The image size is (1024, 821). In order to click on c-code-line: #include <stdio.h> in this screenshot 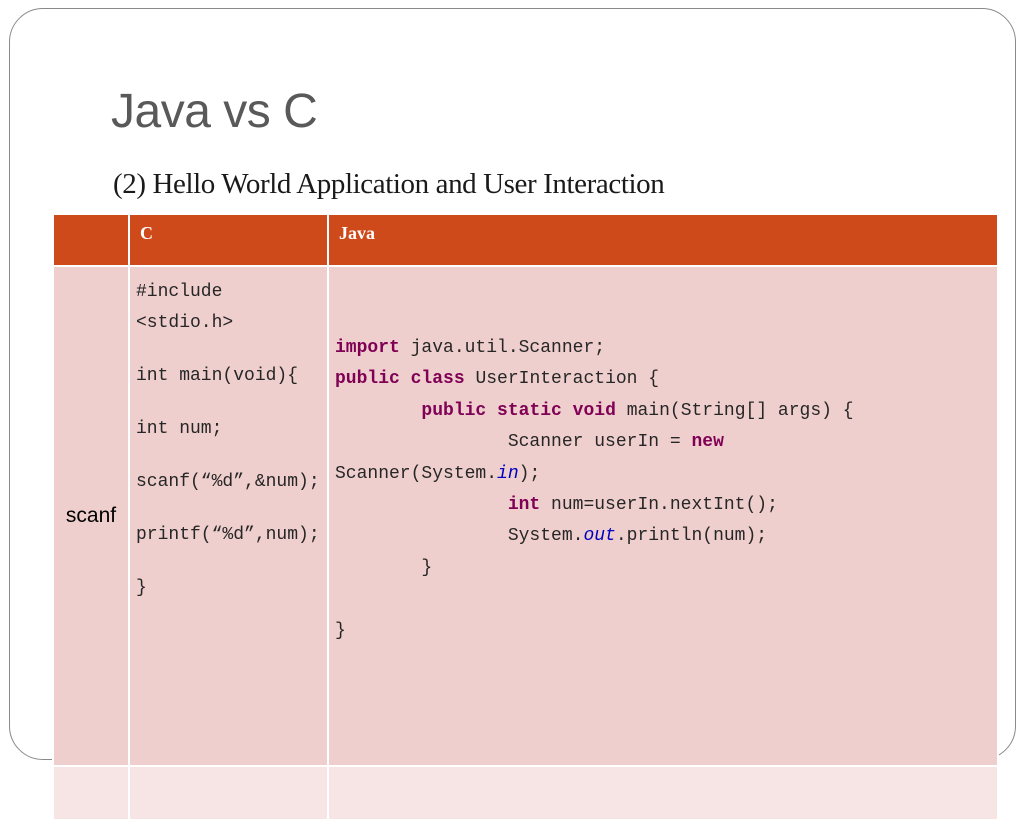, I will do `click(185, 307)`.